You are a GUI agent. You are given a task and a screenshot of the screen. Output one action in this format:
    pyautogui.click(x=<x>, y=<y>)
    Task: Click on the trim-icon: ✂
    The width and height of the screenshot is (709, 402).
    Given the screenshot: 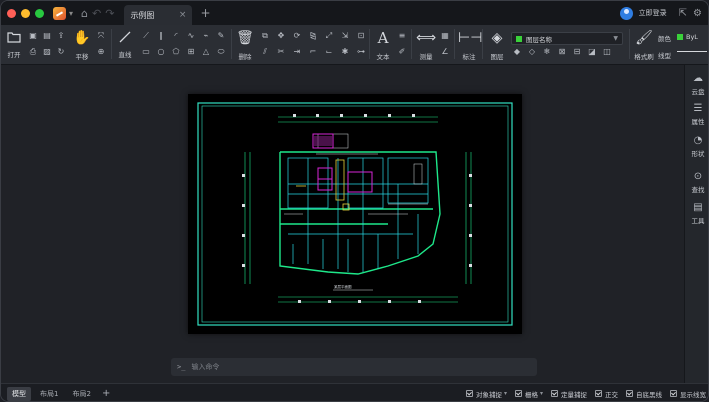 What is the action you would take?
    pyautogui.click(x=281, y=52)
    